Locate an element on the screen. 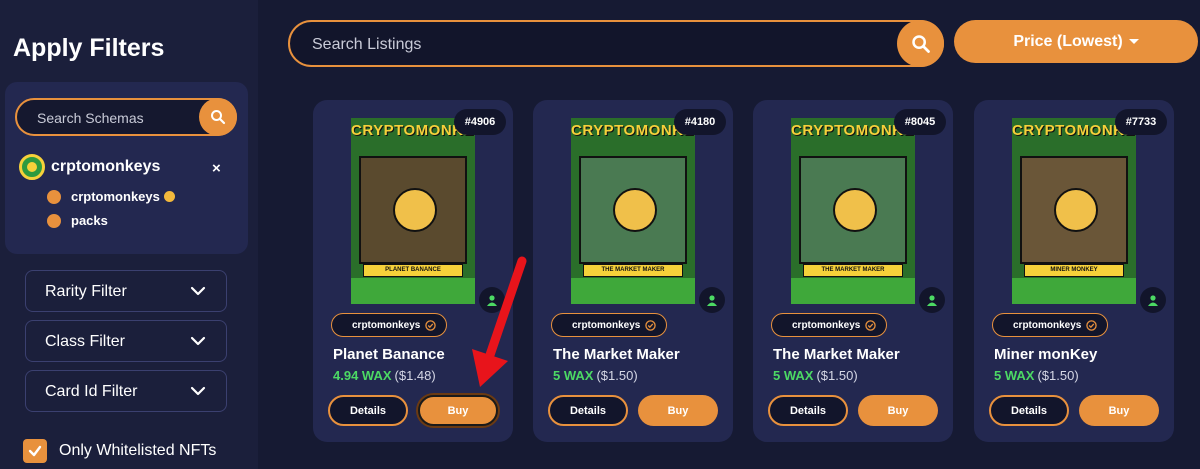  card-price: 4.94 WAX ($1.48) is located at coordinates (384, 375).